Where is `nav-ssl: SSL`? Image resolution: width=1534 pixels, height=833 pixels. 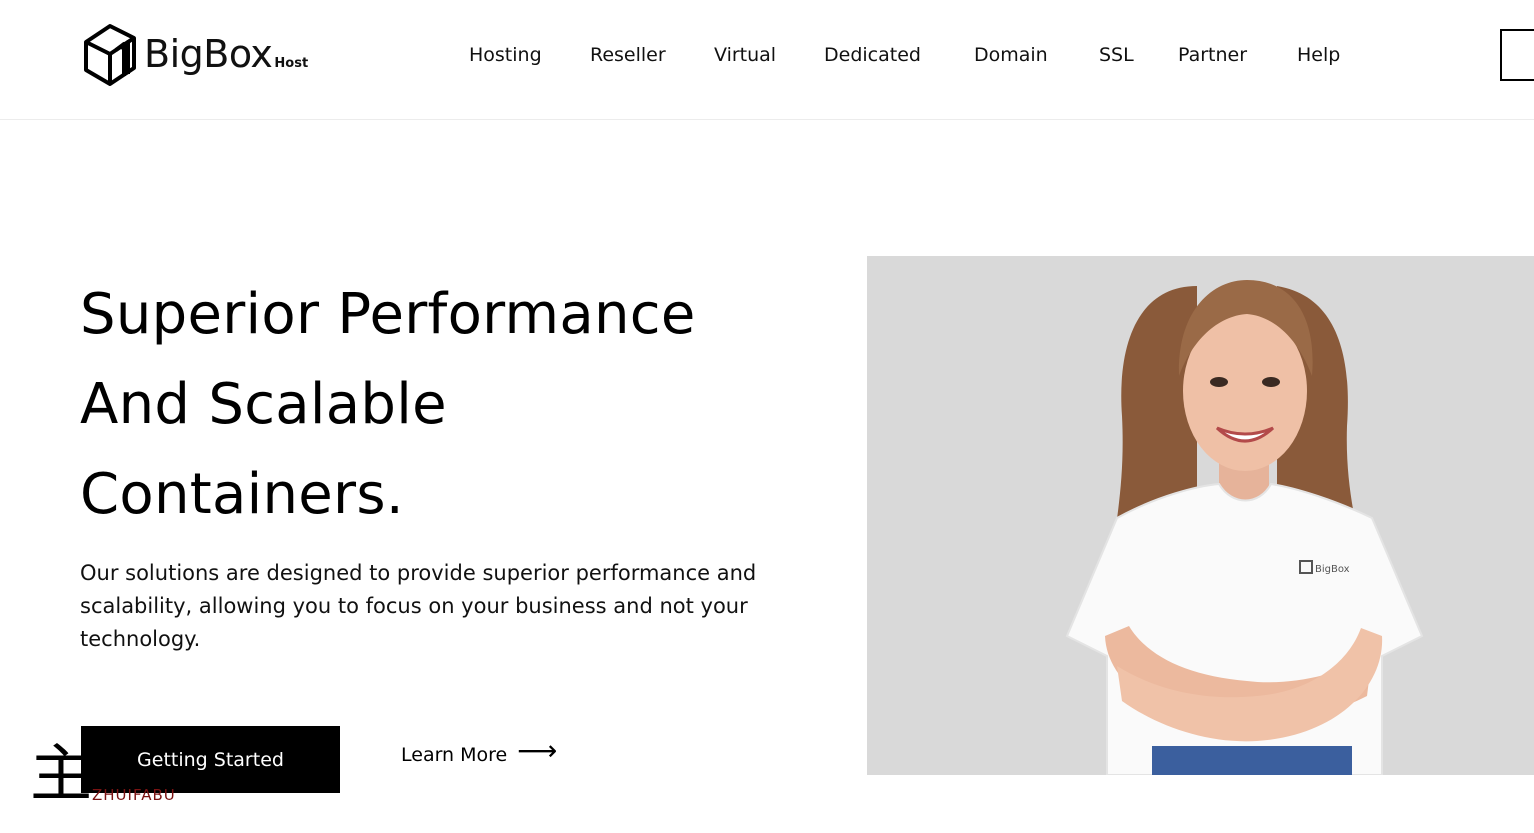 nav-ssl: SSL is located at coordinates (1116, 55).